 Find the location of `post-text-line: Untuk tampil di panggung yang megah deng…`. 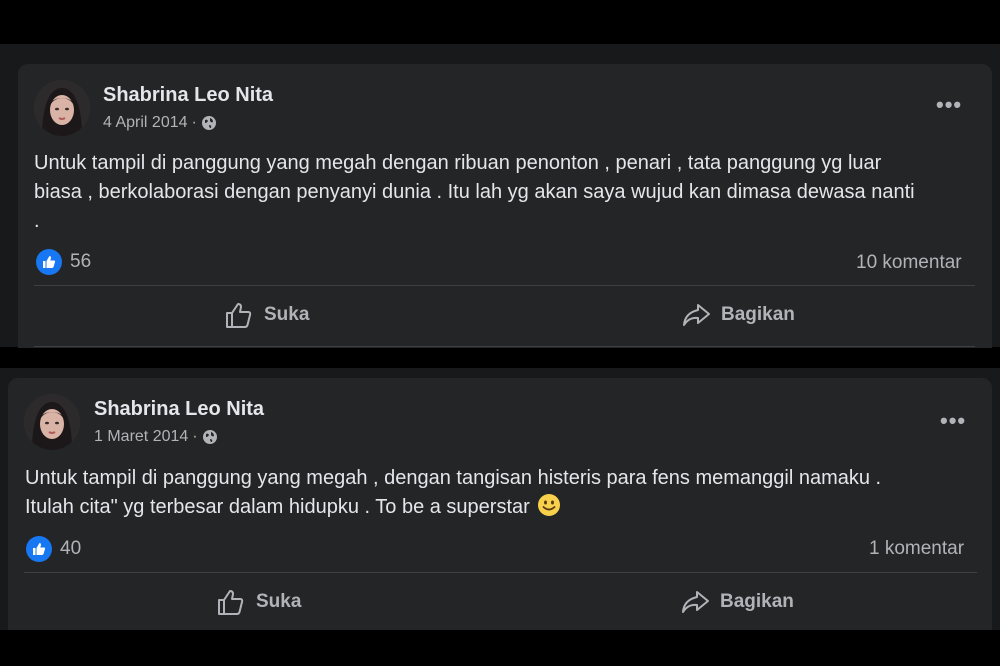

post-text-line: Untuk tampil di panggung yang megah deng… is located at coordinates (458, 163).